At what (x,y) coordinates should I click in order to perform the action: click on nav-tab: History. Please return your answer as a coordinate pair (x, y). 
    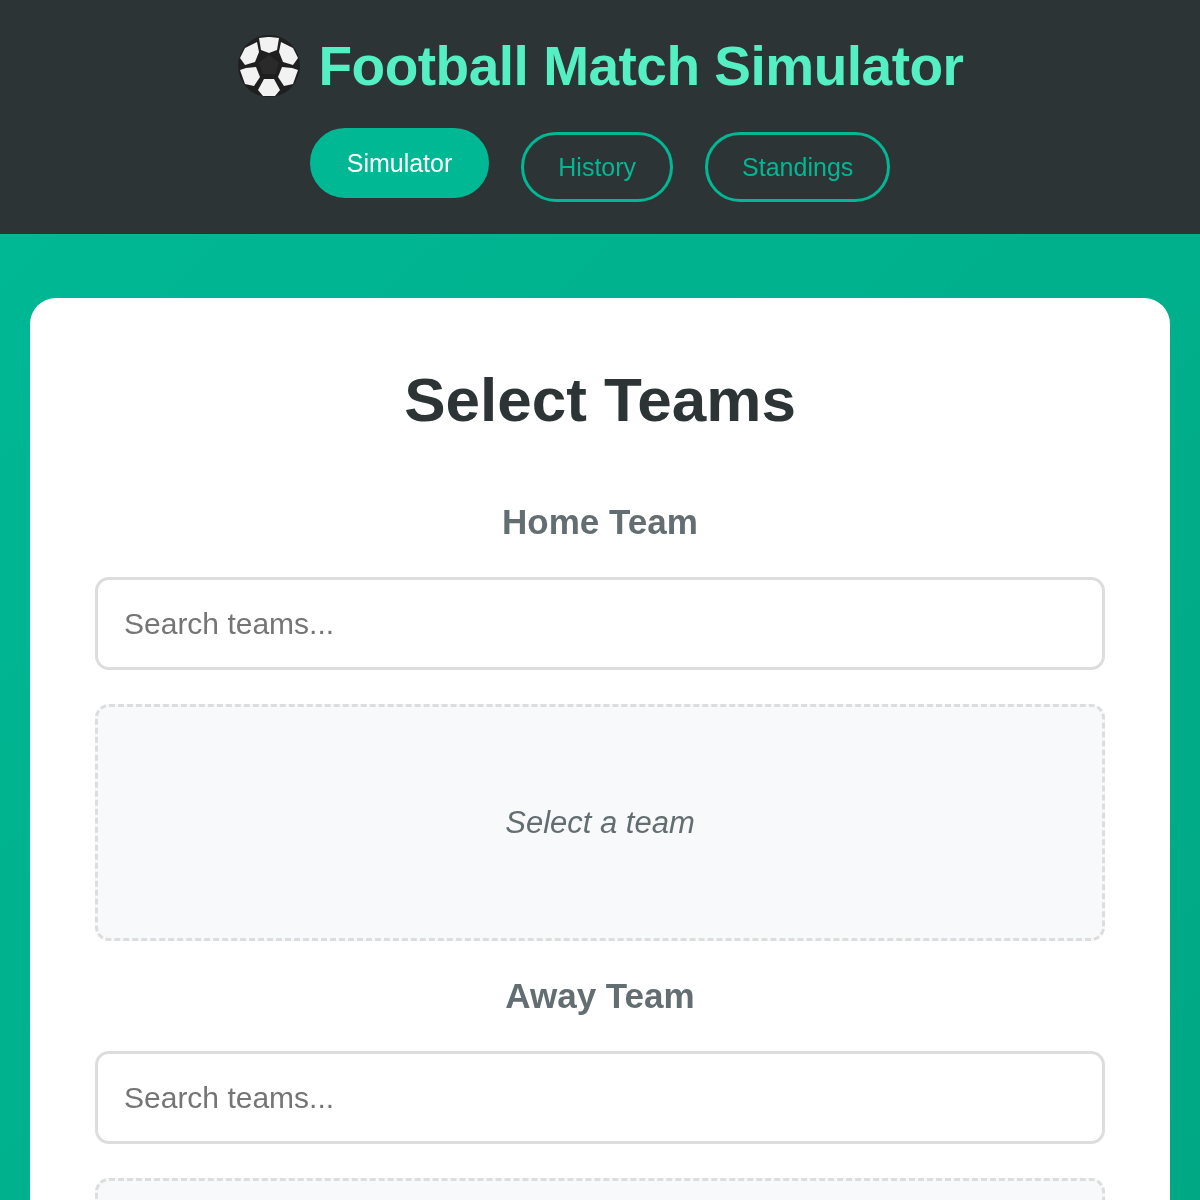
    Looking at the image, I should click on (597, 167).